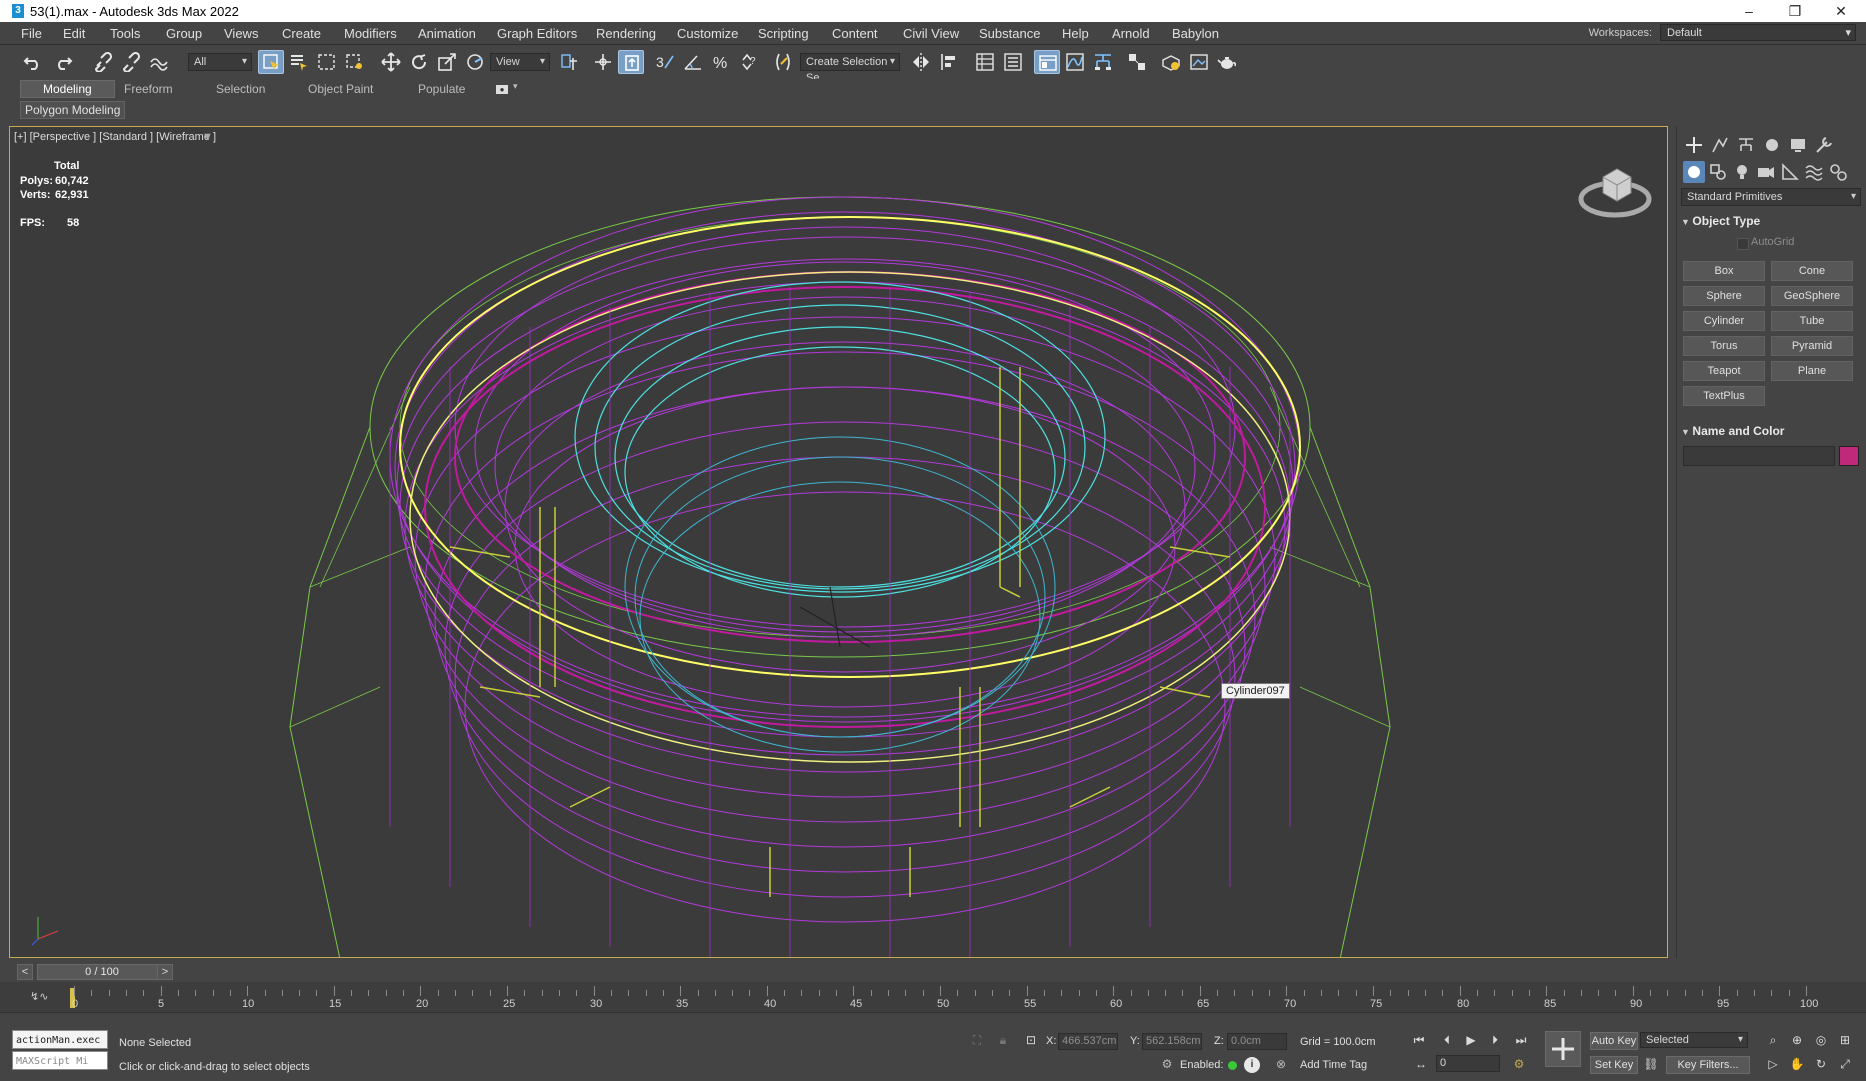 The height and width of the screenshot is (1081, 1866). What do you see at coordinates (1419, 1040) in the screenshot?
I see `goto-start-icon: ⏮` at bounding box center [1419, 1040].